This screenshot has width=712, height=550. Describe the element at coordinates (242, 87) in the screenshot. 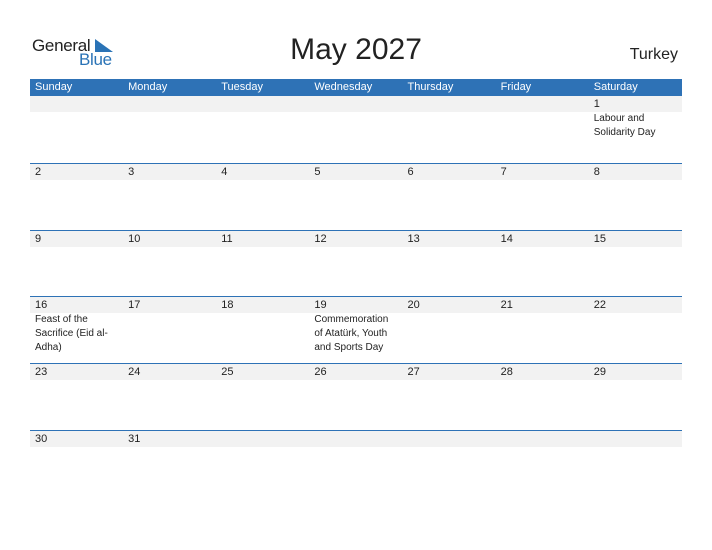

I see `weekday-tuesday: Tuesday` at that location.